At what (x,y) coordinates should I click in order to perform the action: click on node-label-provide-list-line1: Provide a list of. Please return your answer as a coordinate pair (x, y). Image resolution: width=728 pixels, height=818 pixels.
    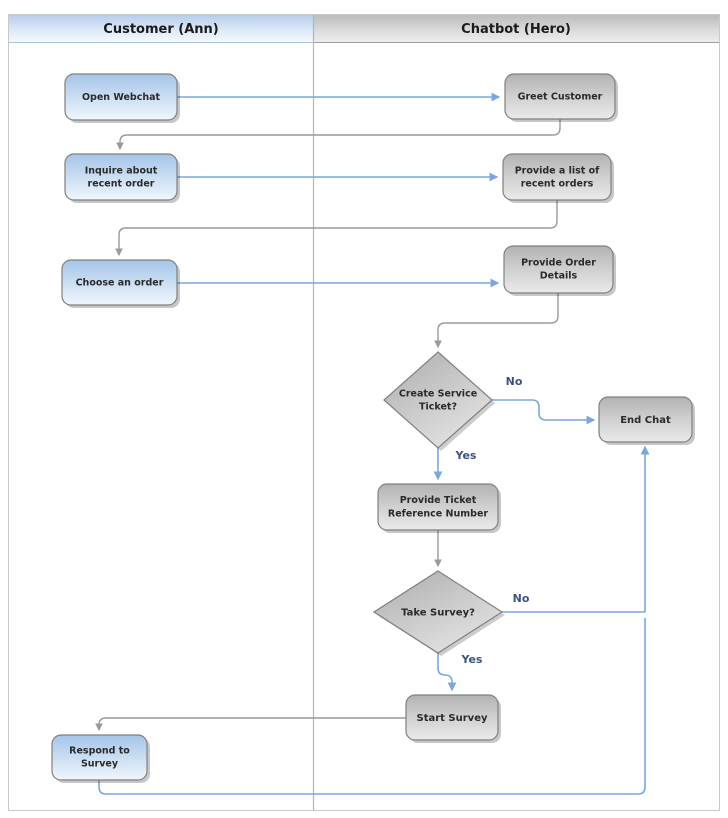
    Looking at the image, I should click on (557, 171).